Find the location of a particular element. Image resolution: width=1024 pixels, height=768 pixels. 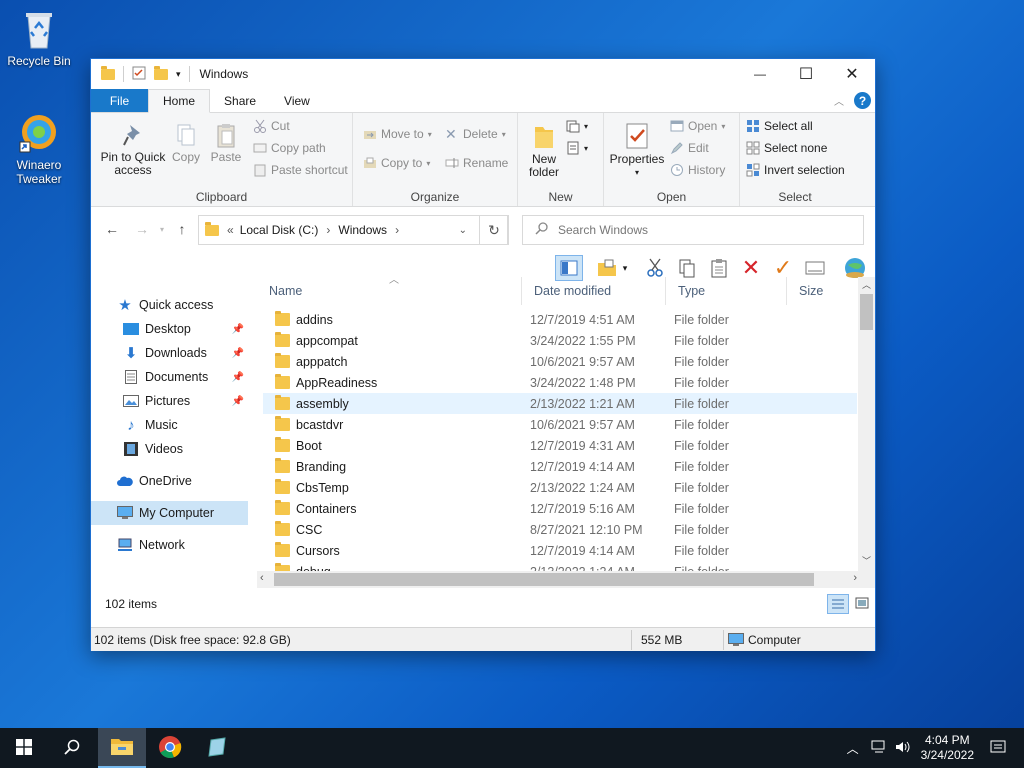

scroll-down-icon: ﹀ is located at coordinates (866, 560).